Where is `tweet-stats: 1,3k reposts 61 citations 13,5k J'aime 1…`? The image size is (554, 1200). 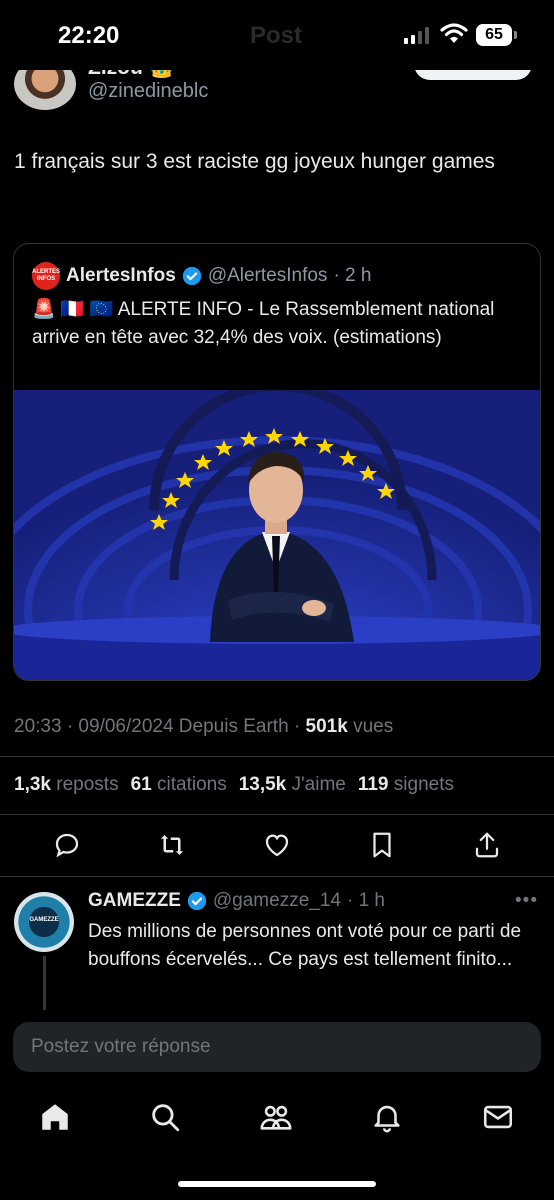
tweet-stats: 1,3k reposts 61 citations 13,5k J'aime 1… is located at coordinates (234, 785).